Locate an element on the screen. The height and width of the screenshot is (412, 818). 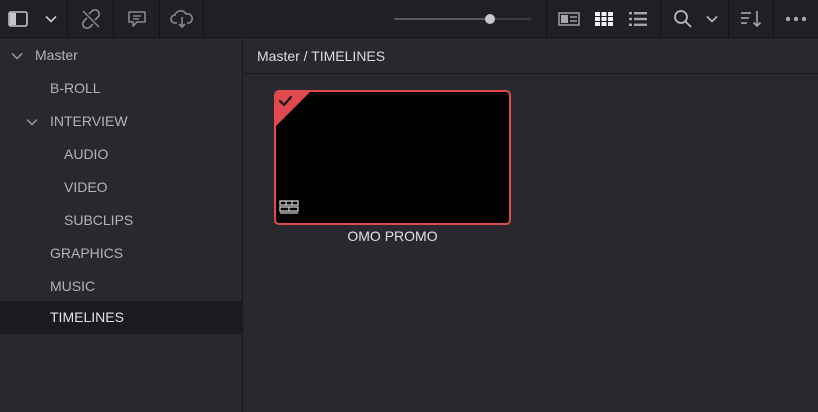
sidebar-item-label: TIMELINES is located at coordinates (87, 317).